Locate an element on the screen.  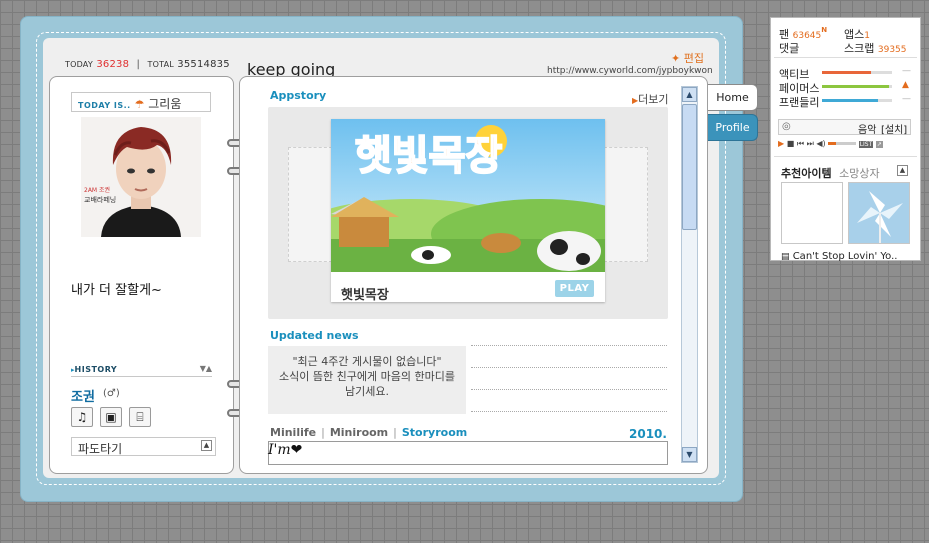
play-button: PLAY is located at coordinates (574, 288).